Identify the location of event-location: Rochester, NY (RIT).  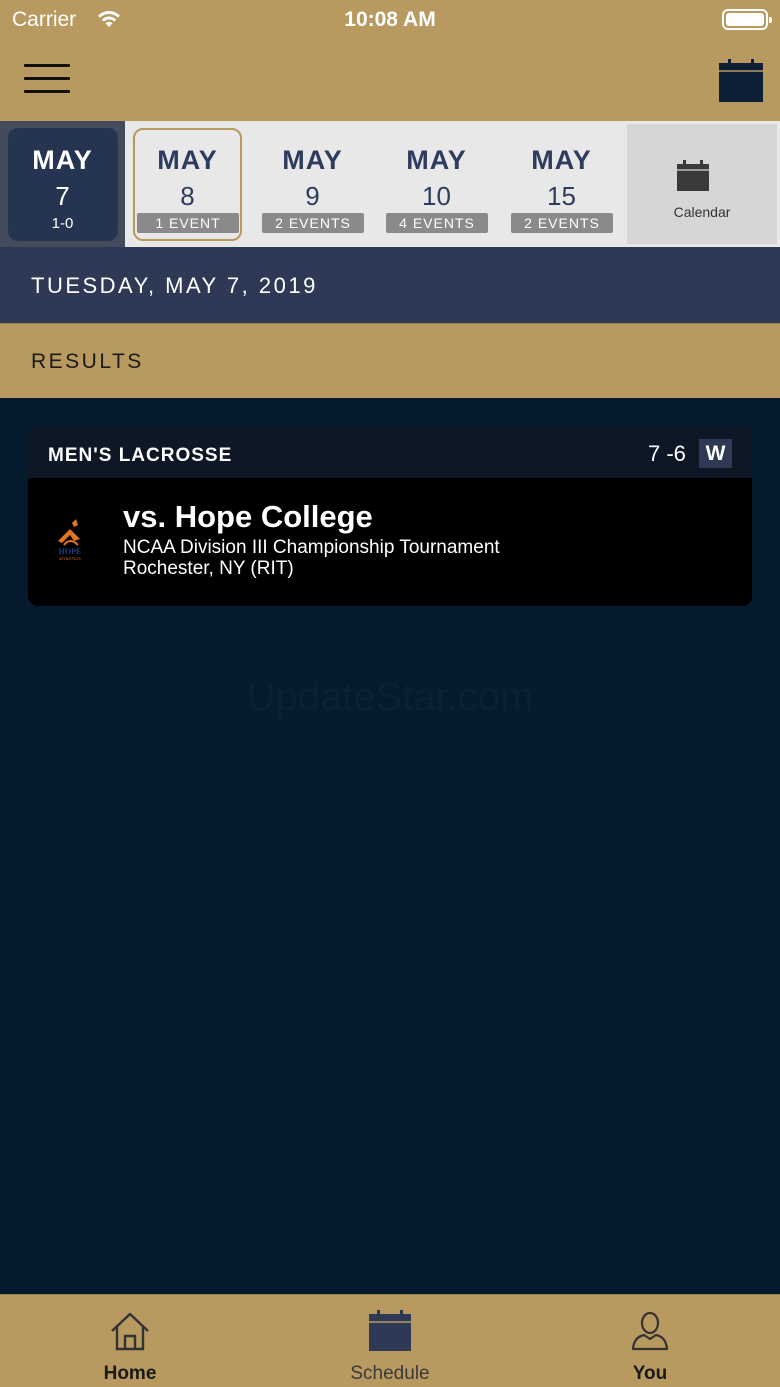
(208, 568).